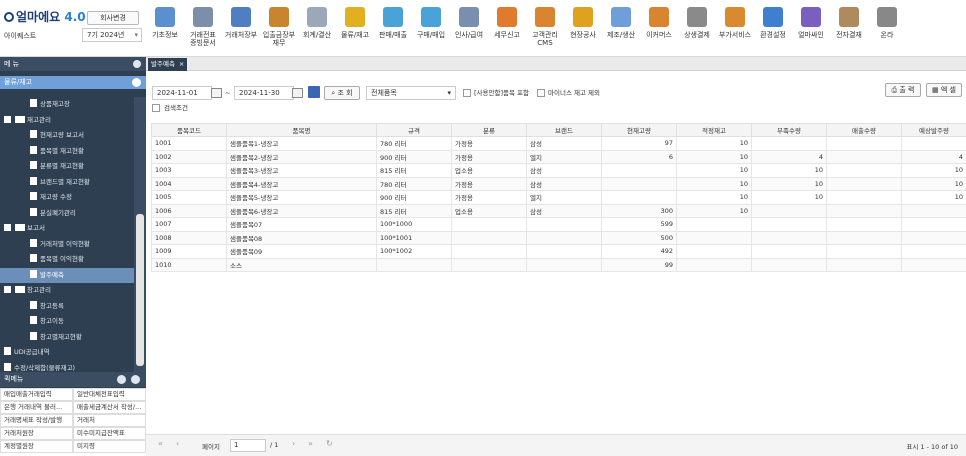 This screenshot has width=966, height=456. Describe the element at coordinates (67, 152) in the screenshot. I see `tree-item: 품목별 재고현황` at that location.